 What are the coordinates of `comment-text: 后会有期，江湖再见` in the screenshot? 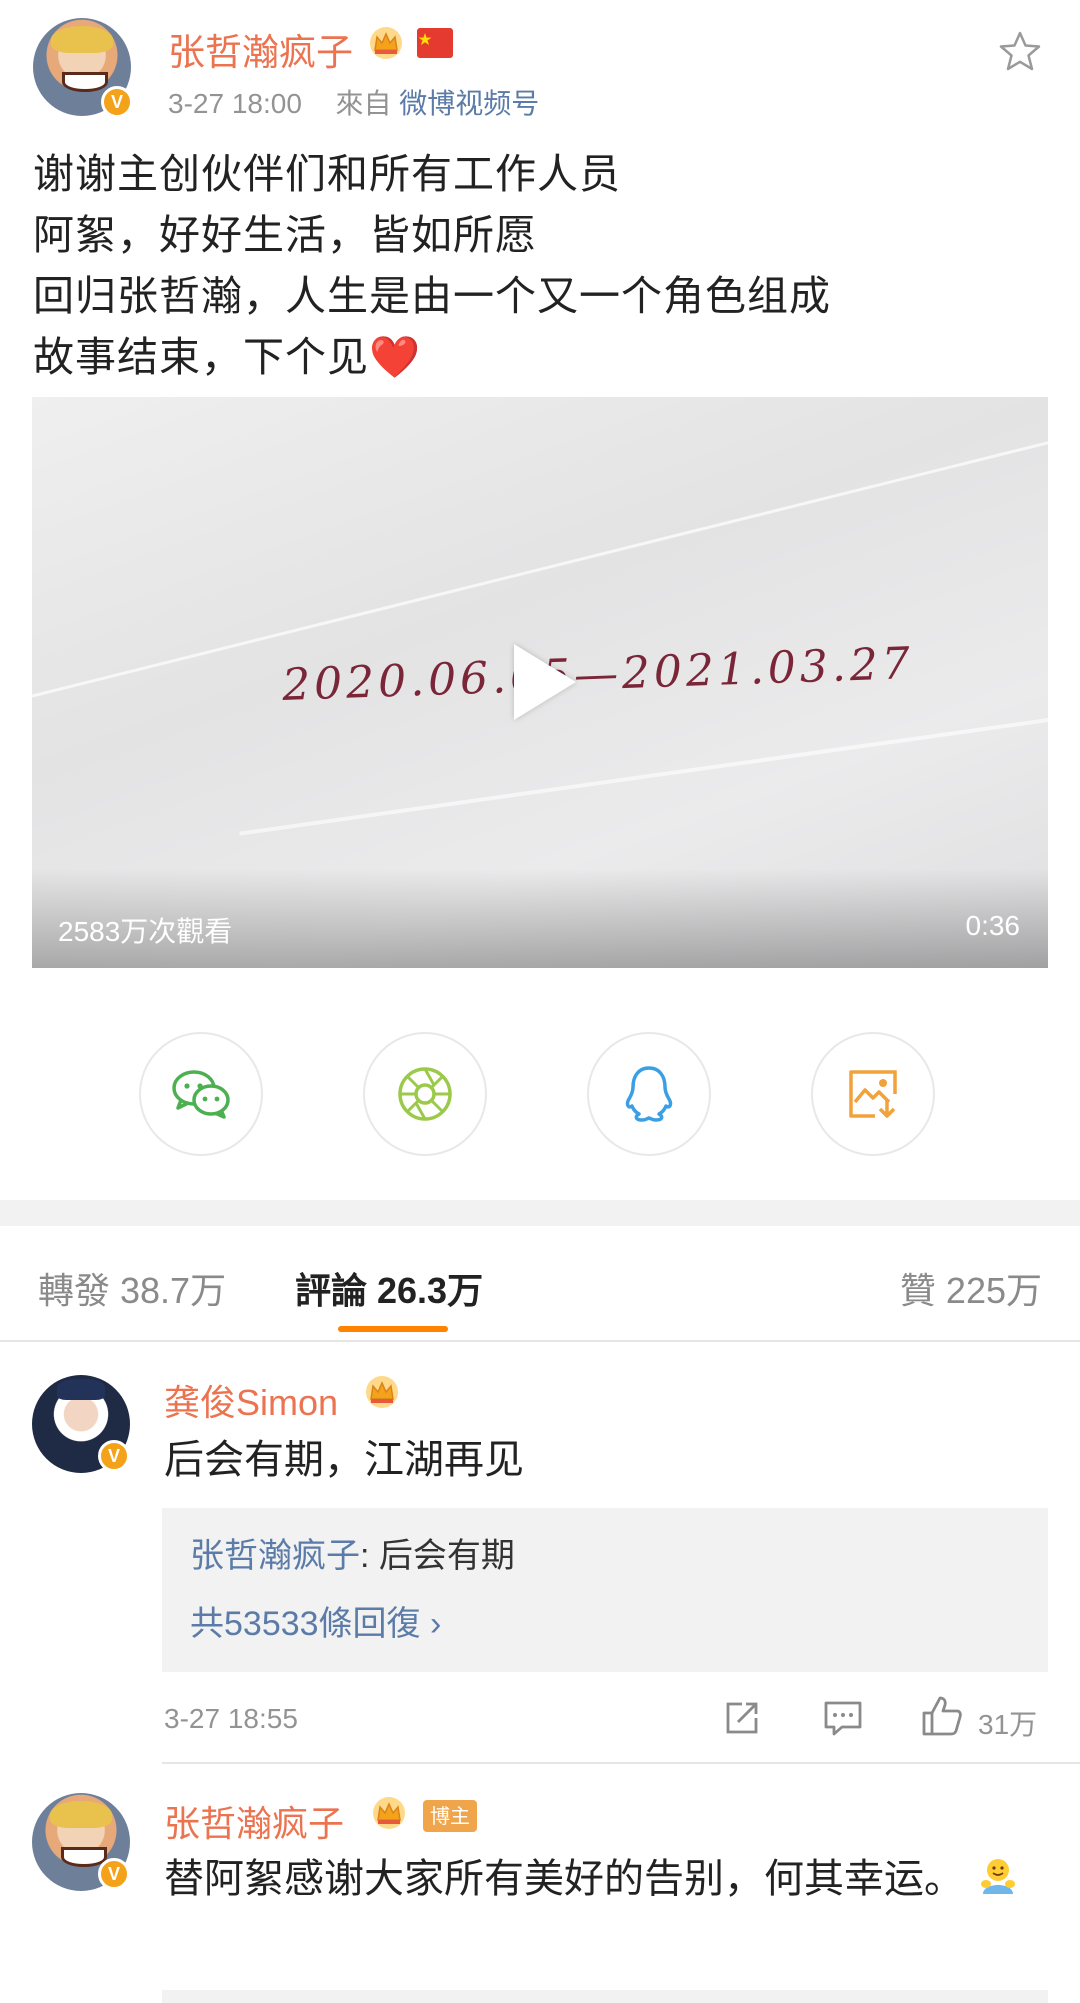 It's located at (344, 1460).